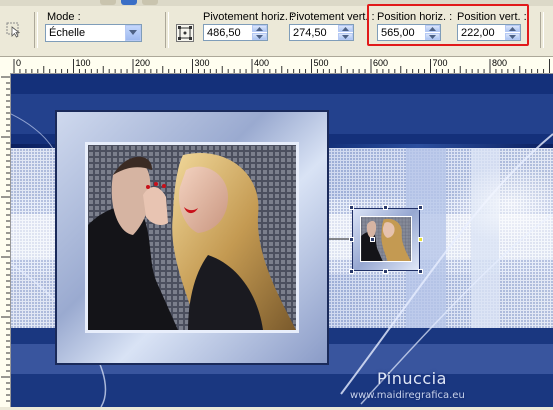 This screenshot has height=410, width=553. I want to click on mode-label: Mode :, so click(64, 17).